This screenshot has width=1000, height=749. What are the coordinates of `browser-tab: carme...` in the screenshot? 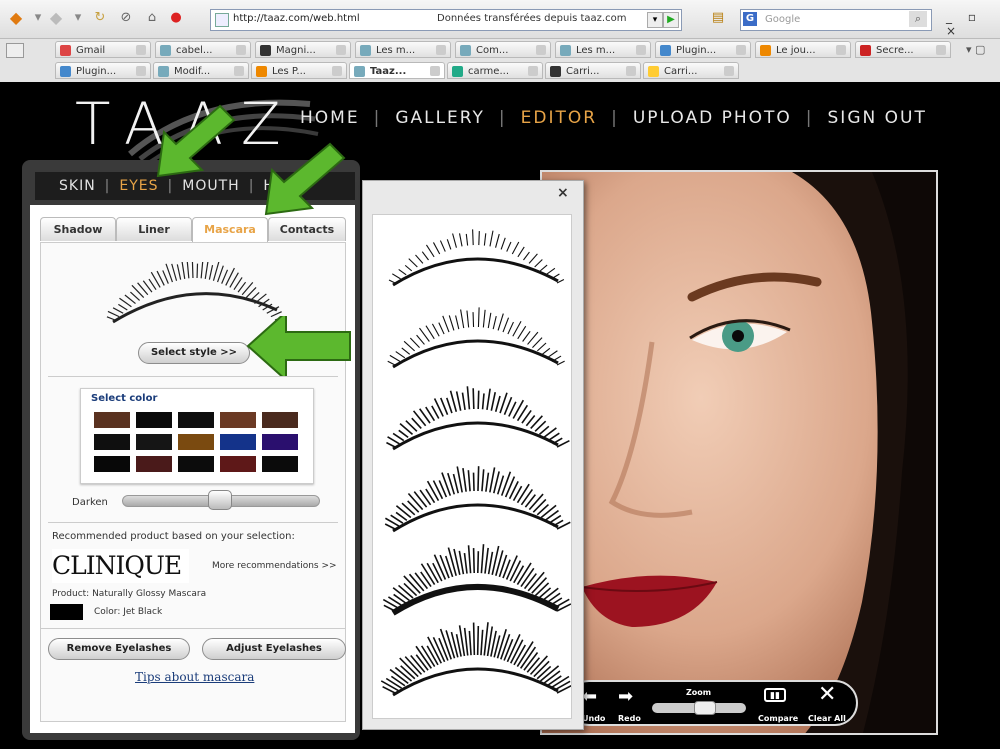 It's located at (495, 70).